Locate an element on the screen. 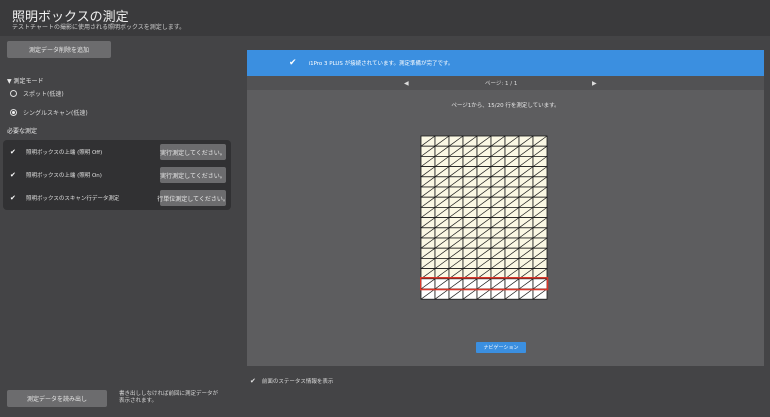 The height and width of the screenshot is (417, 770). required-item-label: 照明ボックスのスキャン行データ測定 is located at coordinates (73, 199).